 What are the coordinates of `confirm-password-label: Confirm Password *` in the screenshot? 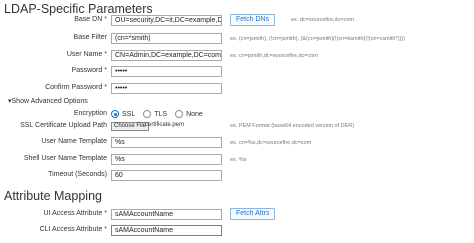 It's located at (76, 87).